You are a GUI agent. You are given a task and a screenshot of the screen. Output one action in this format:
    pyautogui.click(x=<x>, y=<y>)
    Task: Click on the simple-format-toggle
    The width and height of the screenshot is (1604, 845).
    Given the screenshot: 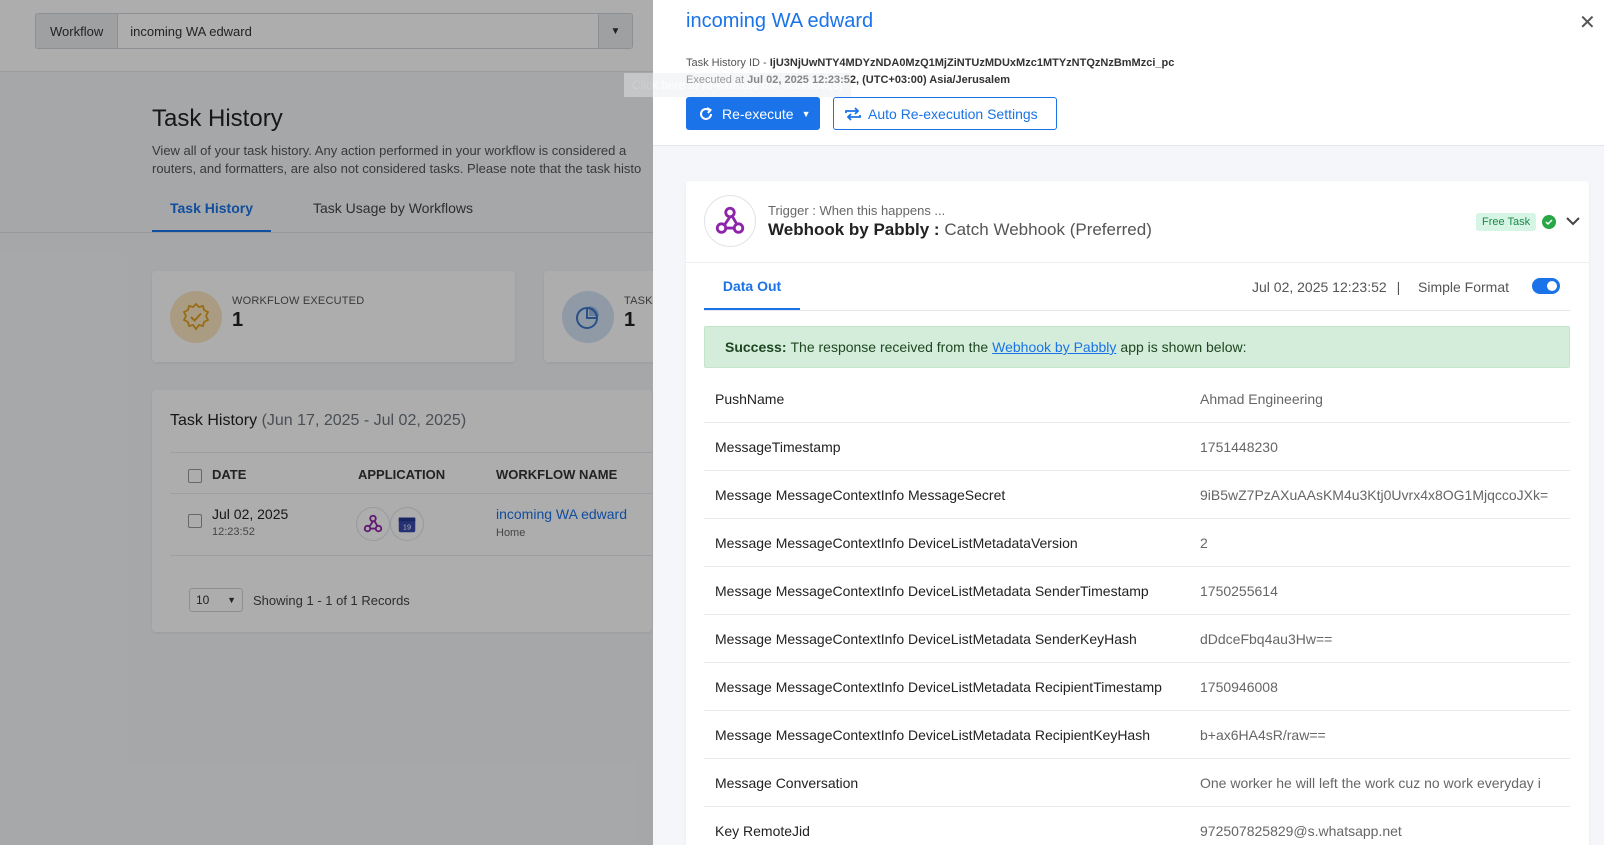 What is the action you would take?
    pyautogui.click(x=1546, y=286)
    